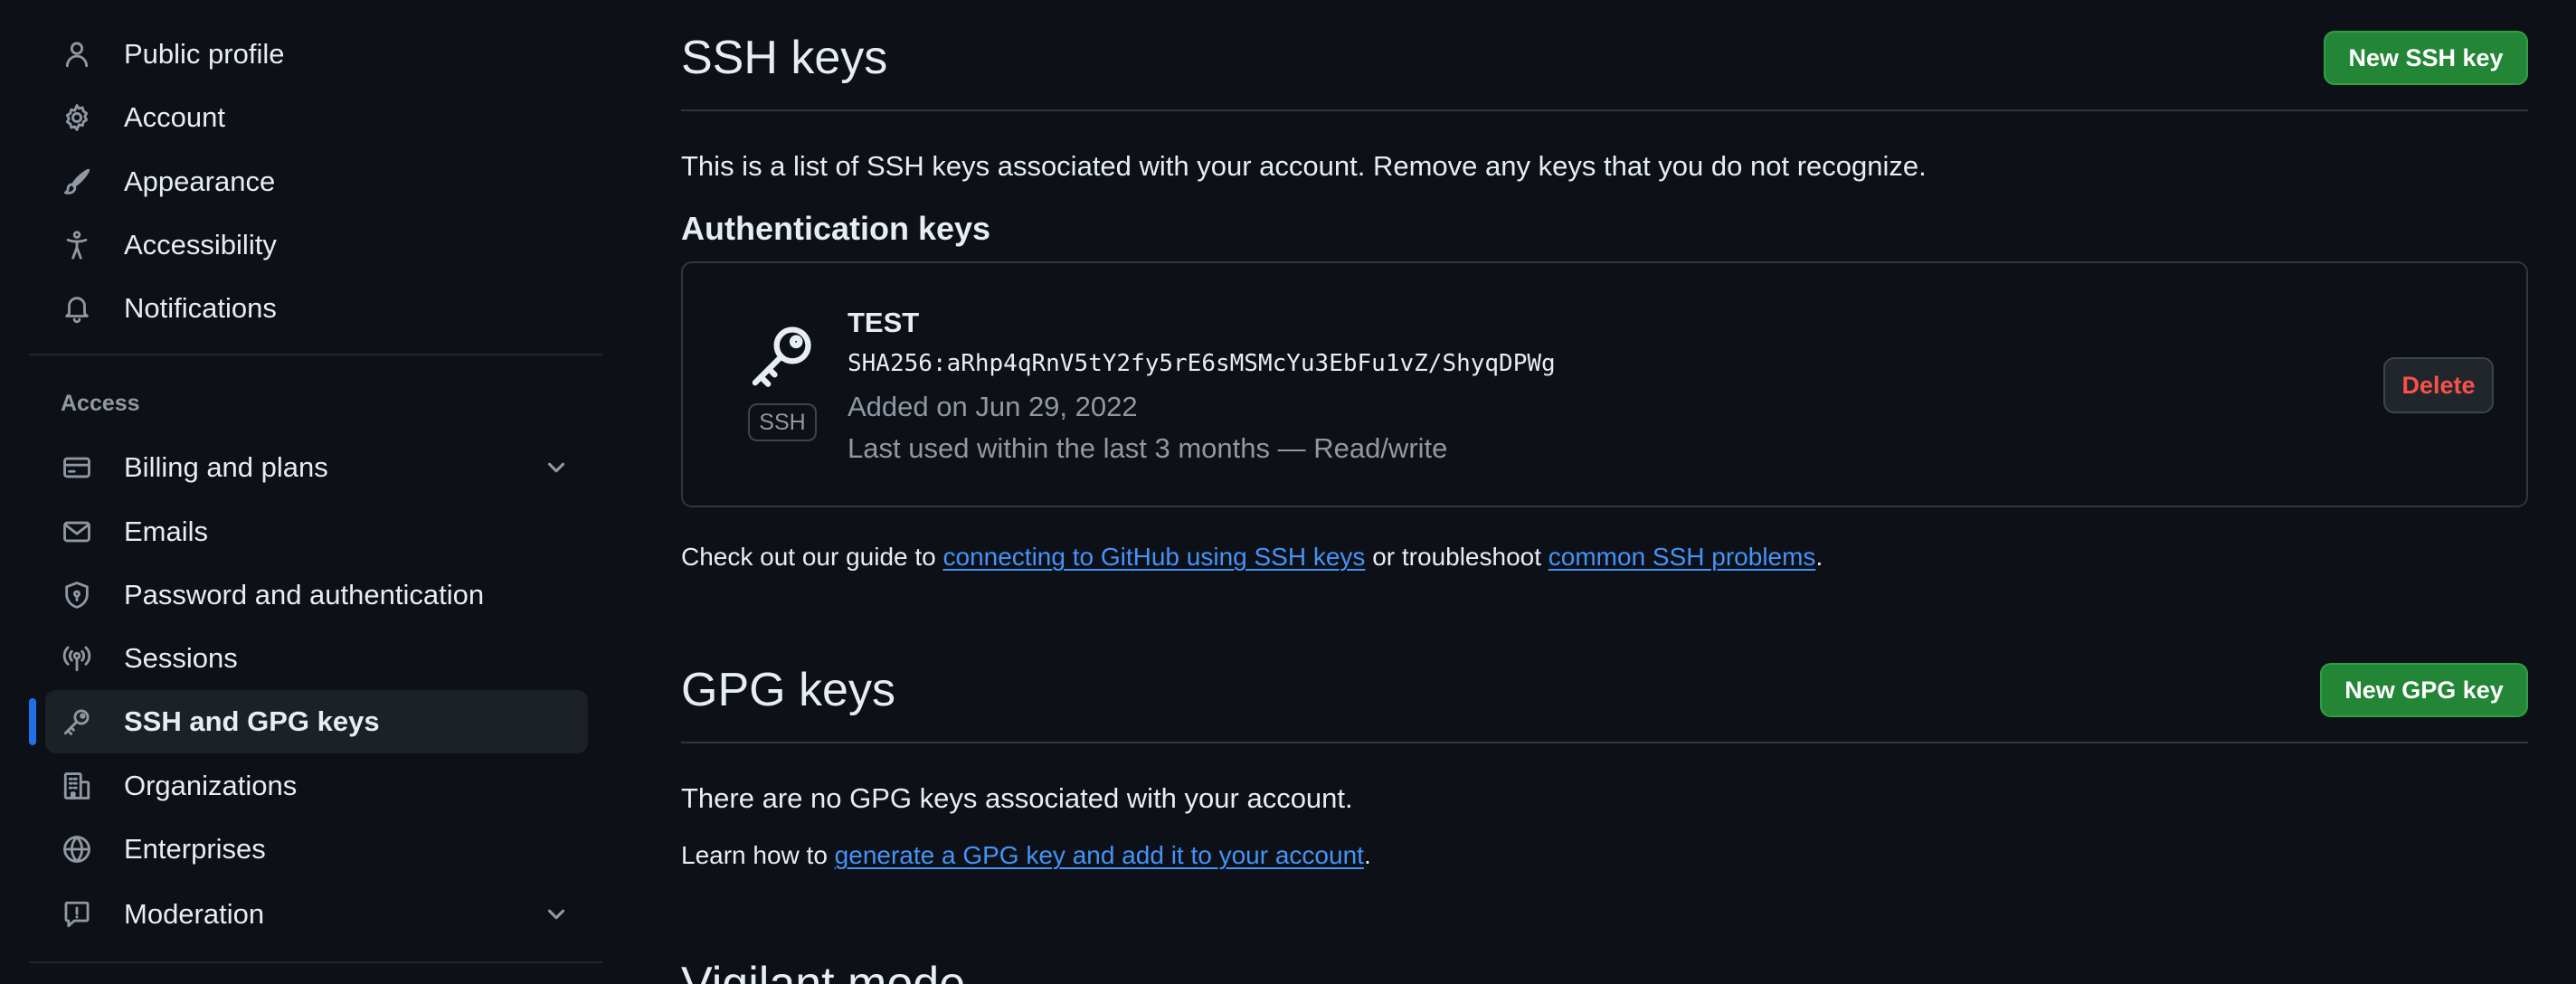  What do you see at coordinates (316, 786) in the screenshot?
I see `sidebar-item-organizations: Organizations` at bounding box center [316, 786].